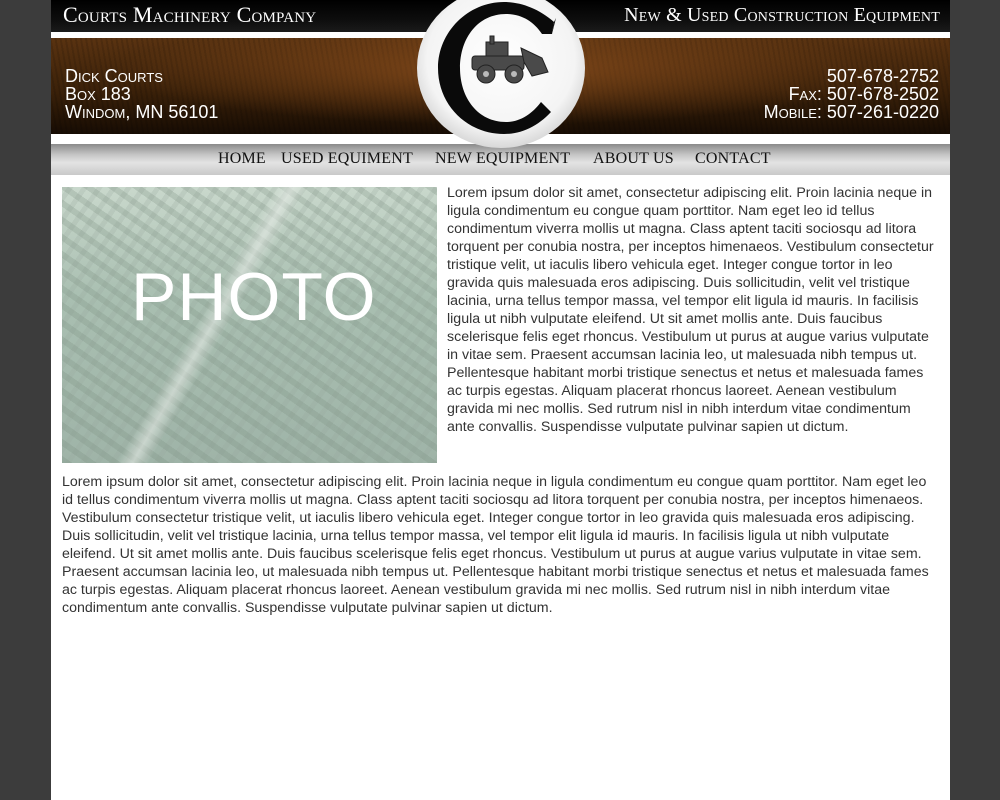 The image size is (1000, 800). What do you see at coordinates (633, 159) in the screenshot?
I see `nav-about-us: ABOUT US` at bounding box center [633, 159].